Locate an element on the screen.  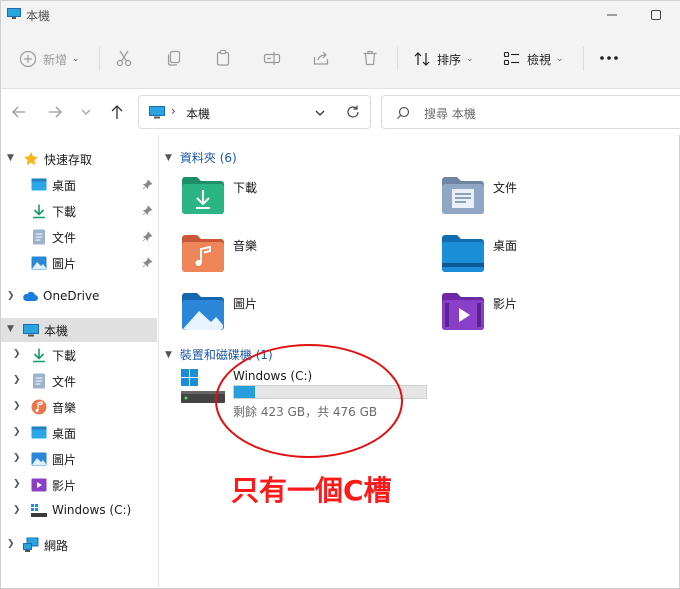
folder-item-music: 音樂 is located at coordinates (296, 256).